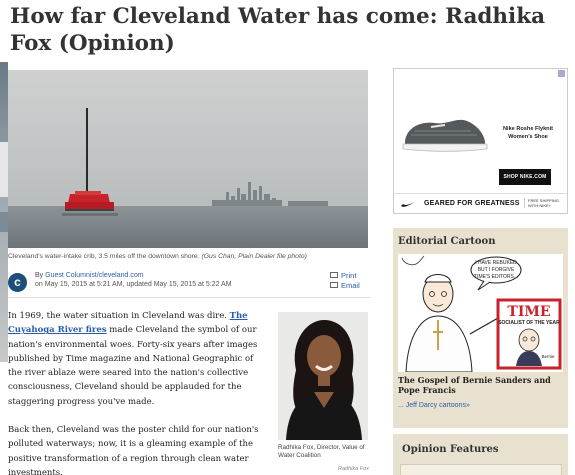  Describe the element at coordinates (528, 312) in the screenshot. I see `magazine-name: TIME` at that location.